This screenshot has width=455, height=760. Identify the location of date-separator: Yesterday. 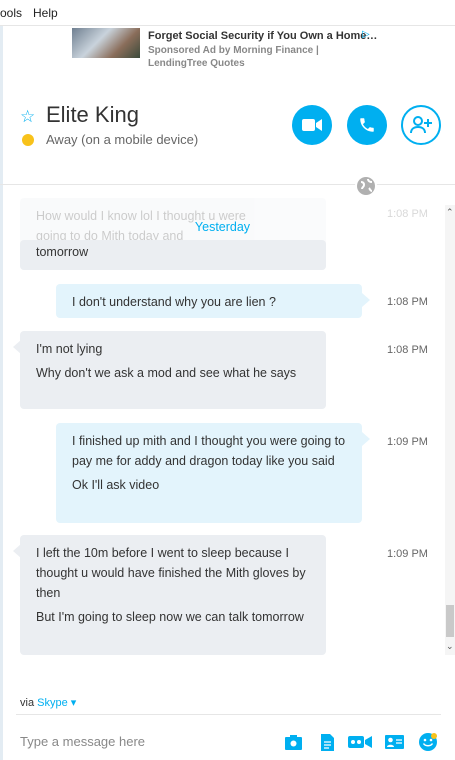
(222, 227).